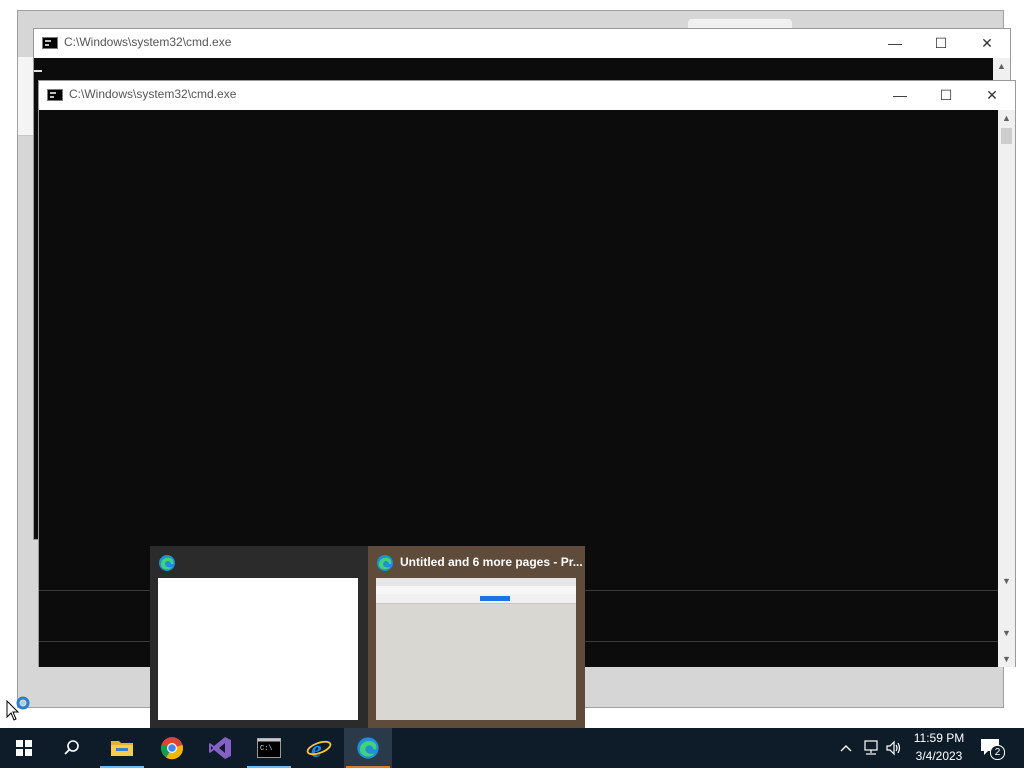  What do you see at coordinates (23, 703) in the screenshot?
I see `busy-spinner-icon` at bounding box center [23, 703].